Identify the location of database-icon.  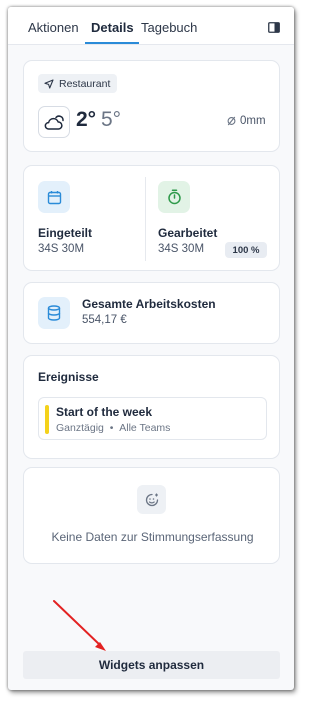
(54, 313).